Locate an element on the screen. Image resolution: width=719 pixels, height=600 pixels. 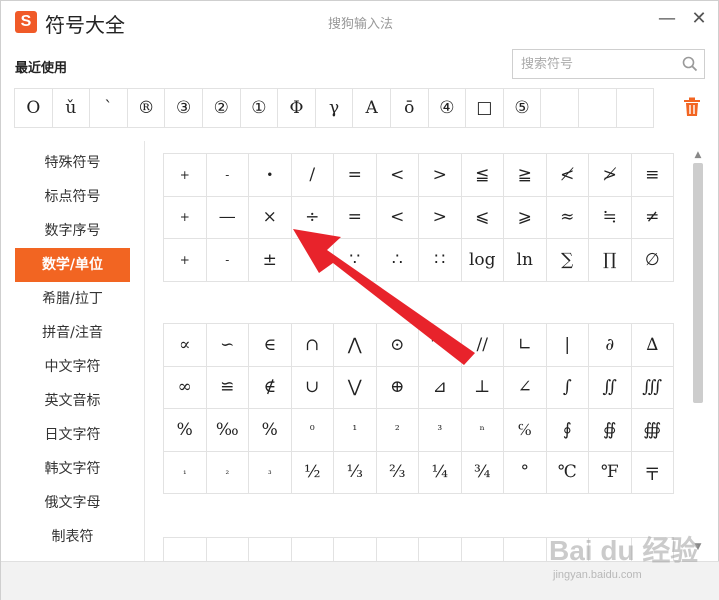
recent-symbol-cell: γ is located at coordinates (334, 108).